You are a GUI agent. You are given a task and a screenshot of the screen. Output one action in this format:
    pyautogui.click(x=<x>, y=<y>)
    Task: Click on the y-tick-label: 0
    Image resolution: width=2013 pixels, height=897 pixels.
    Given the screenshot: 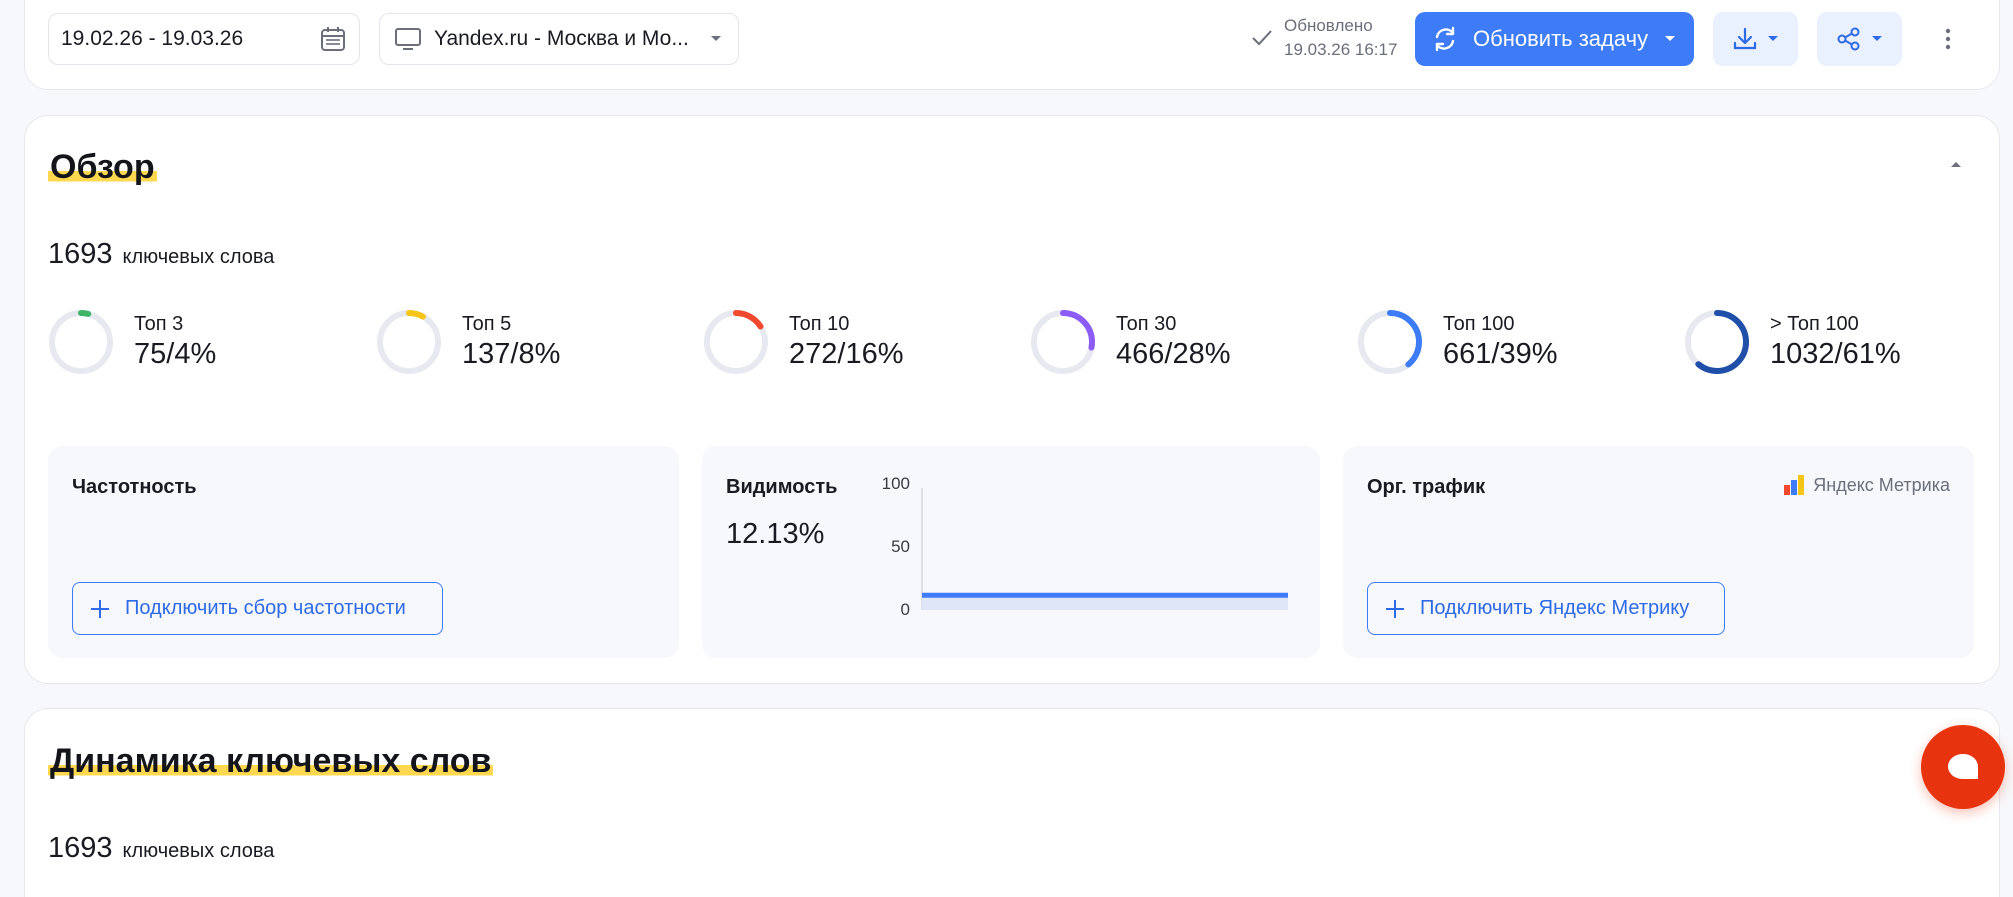 What is the action you would take?
    pyautogui.click(x=905, y=609)
    